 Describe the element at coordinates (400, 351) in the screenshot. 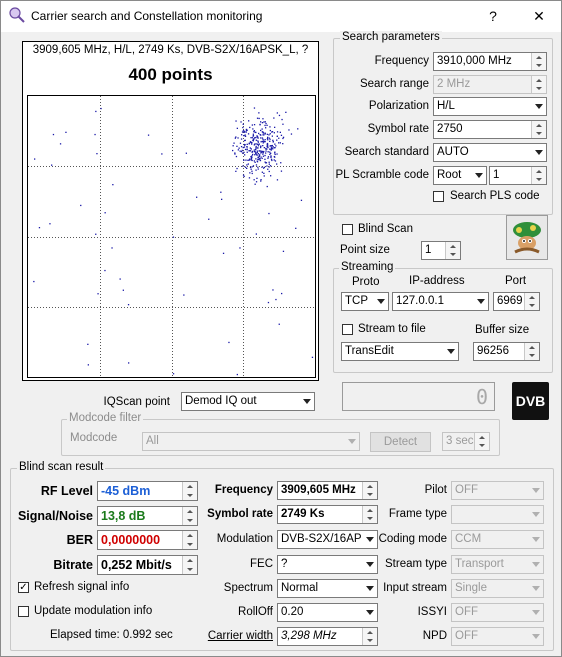

I see `stream-target-select: TransEdit` at that location.